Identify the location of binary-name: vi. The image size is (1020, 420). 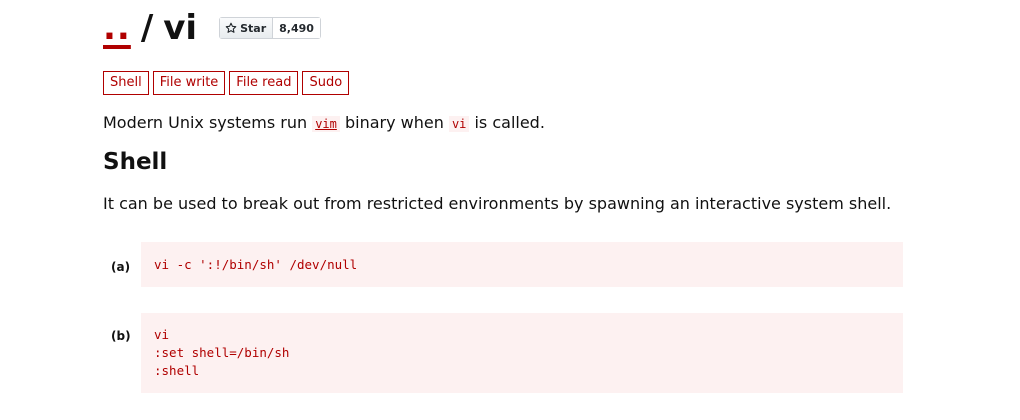
(180, 28).